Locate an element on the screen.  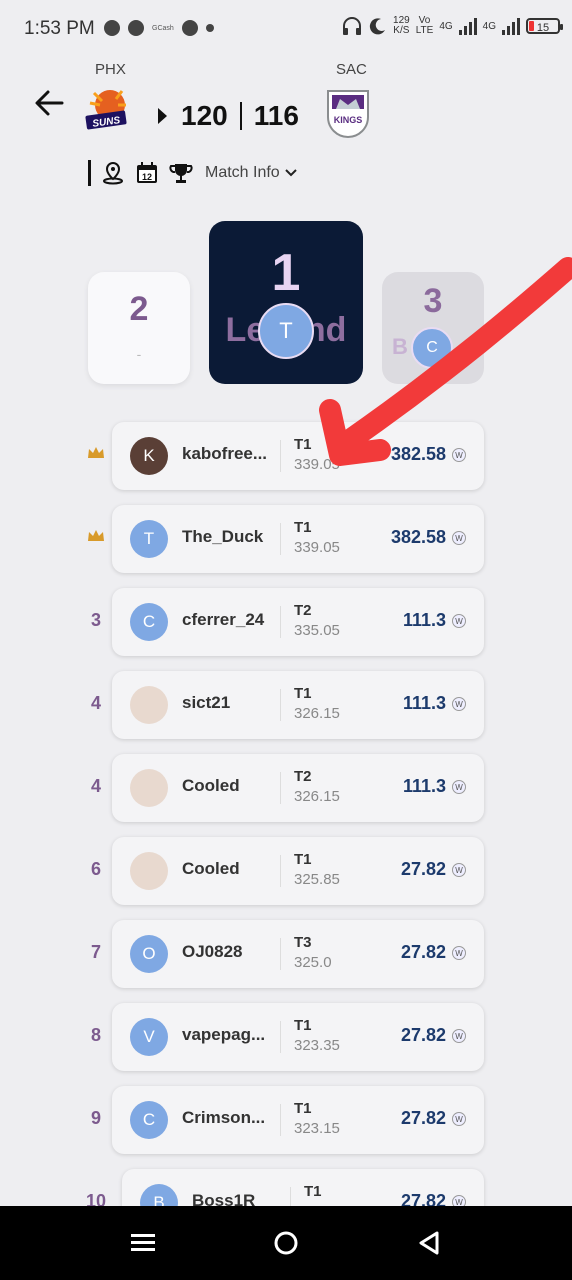
row-rank: 7 is located at coordinates (95, 952).